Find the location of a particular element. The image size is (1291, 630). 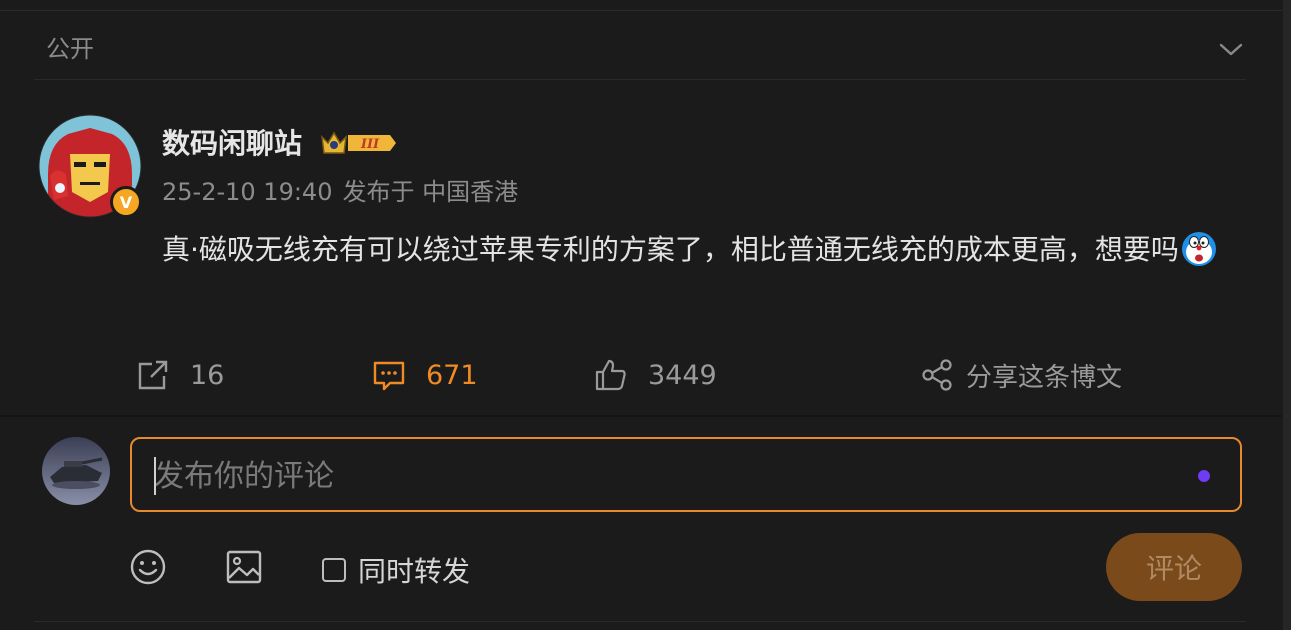

doraemon-emoji is located at coordinates (1198, 249).